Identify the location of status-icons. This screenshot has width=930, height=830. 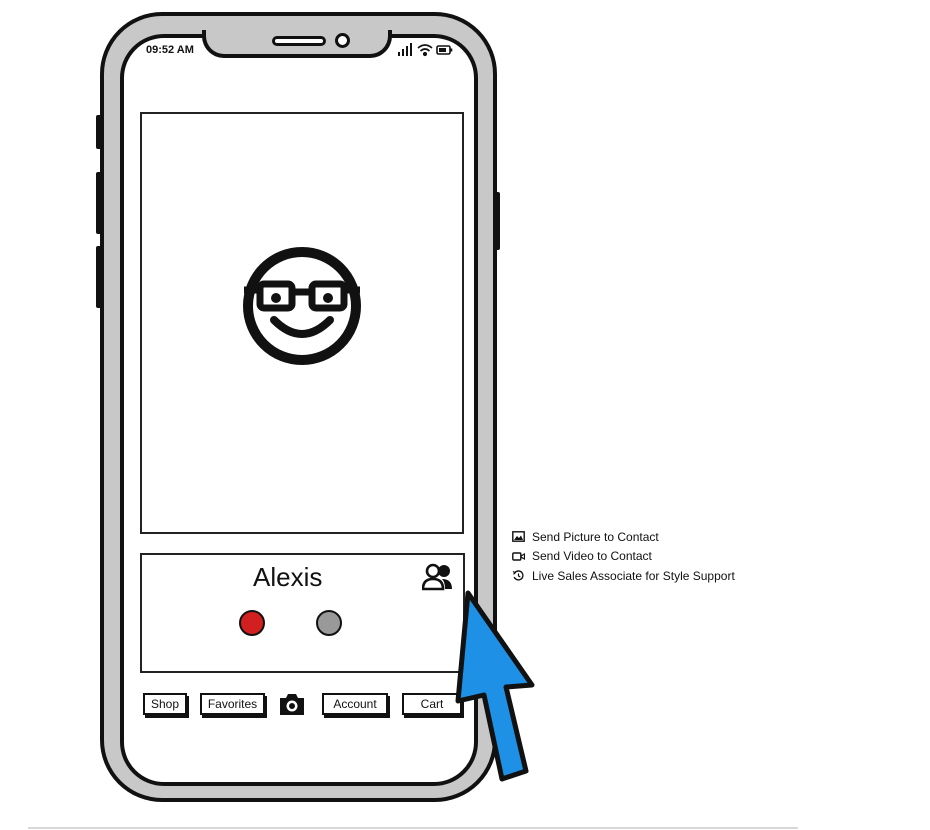
(425, 50).